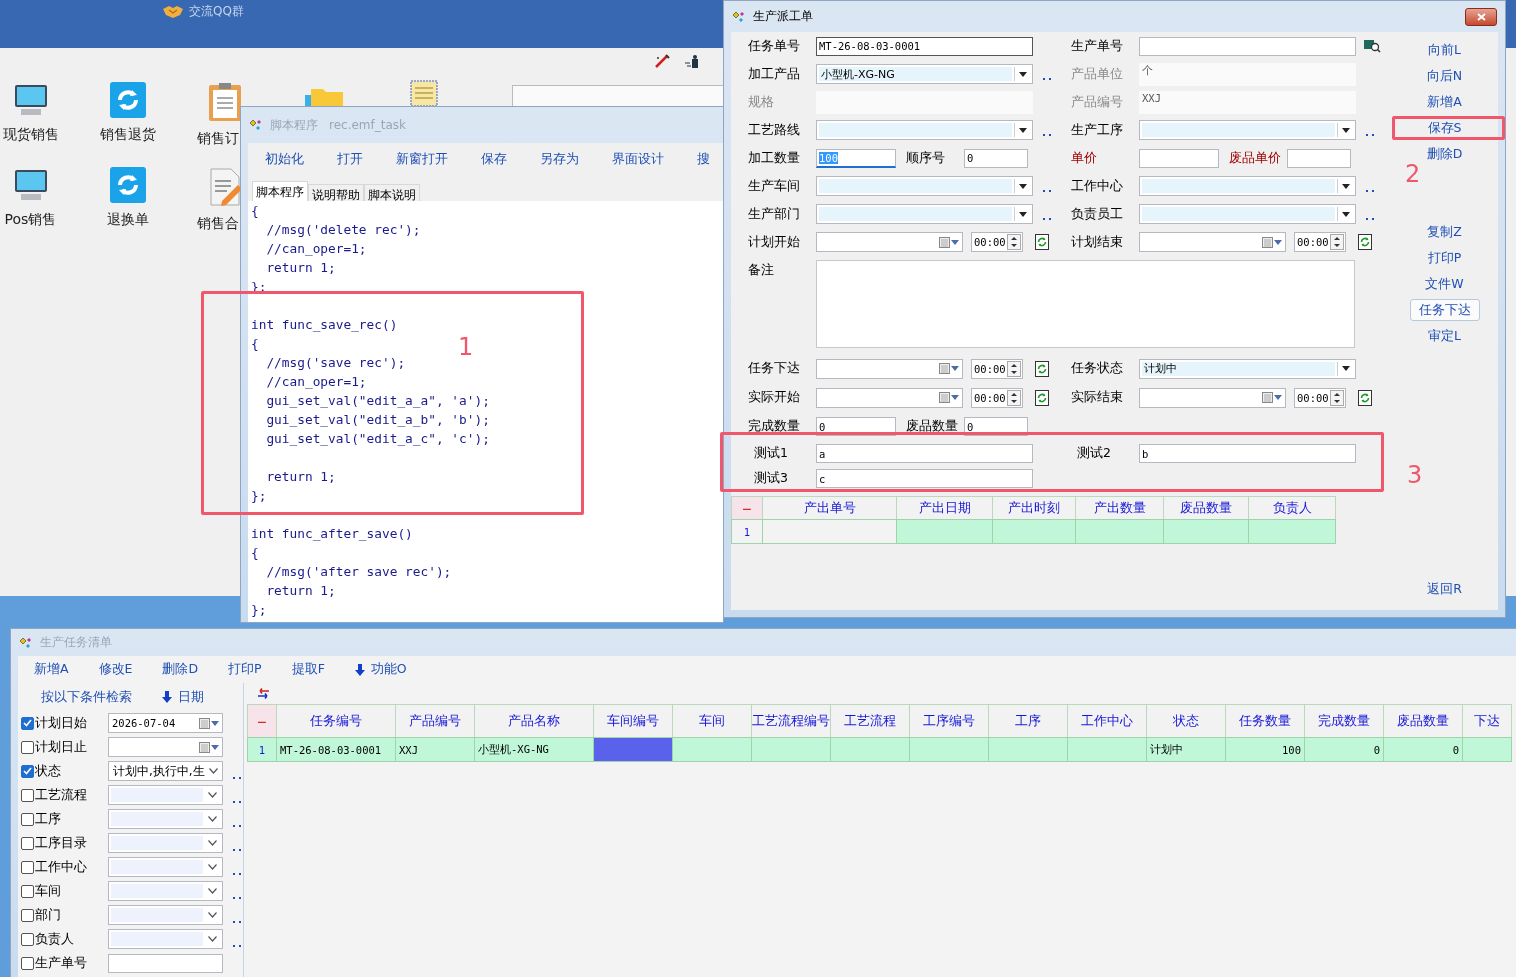 The height and width of the screenshot is (977, 1516). I want to click on field-label: 实际开始, so click(774, 397).